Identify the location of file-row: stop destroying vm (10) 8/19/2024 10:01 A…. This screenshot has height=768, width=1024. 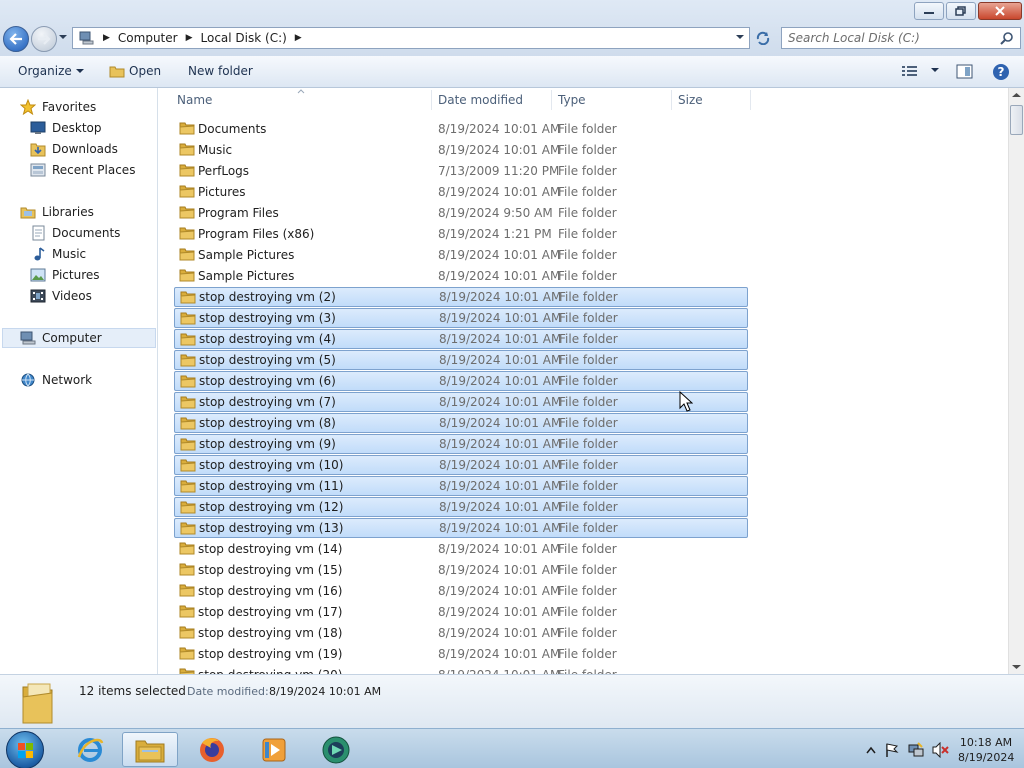
(461, 465).